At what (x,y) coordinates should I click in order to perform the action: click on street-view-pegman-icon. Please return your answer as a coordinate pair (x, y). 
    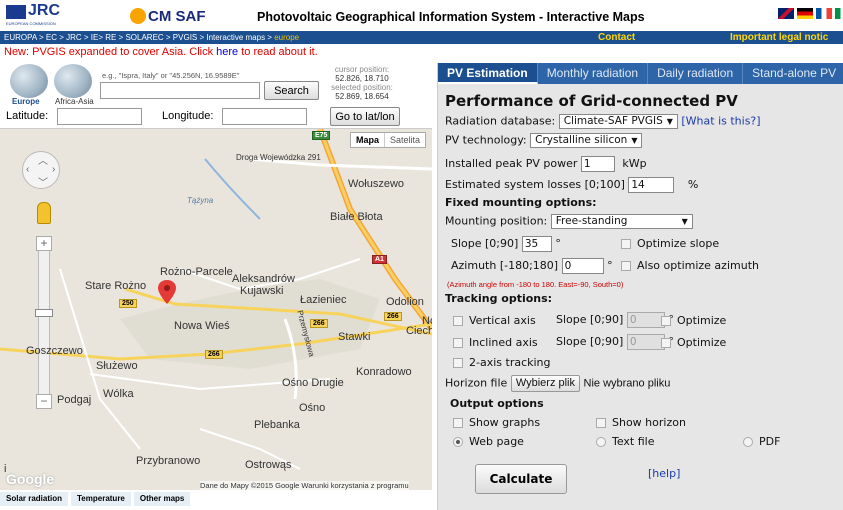
    Looking at the image, I should click on (44, 213).